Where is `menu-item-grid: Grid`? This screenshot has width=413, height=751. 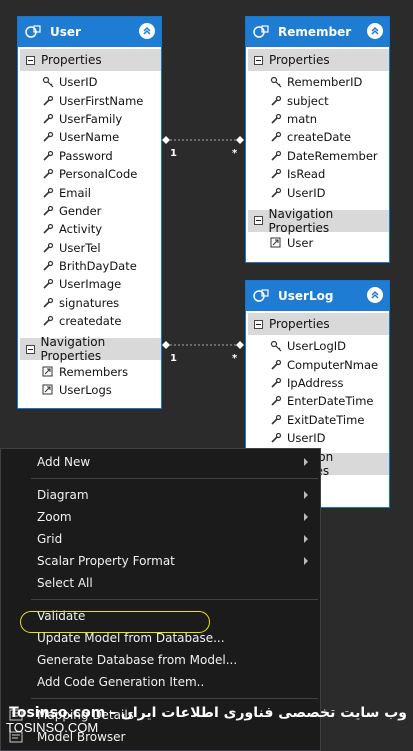
menu-item-grid: Grid is located at coordinates (160, 539).